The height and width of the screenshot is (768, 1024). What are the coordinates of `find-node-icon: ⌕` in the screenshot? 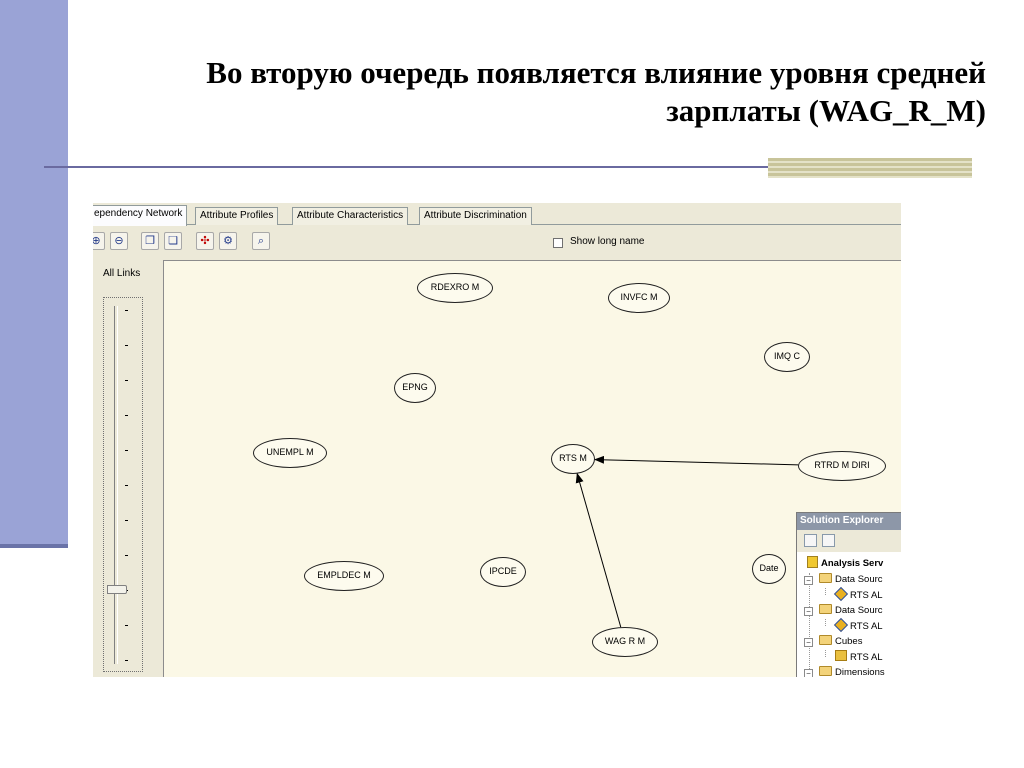 It's located at (261, 241).